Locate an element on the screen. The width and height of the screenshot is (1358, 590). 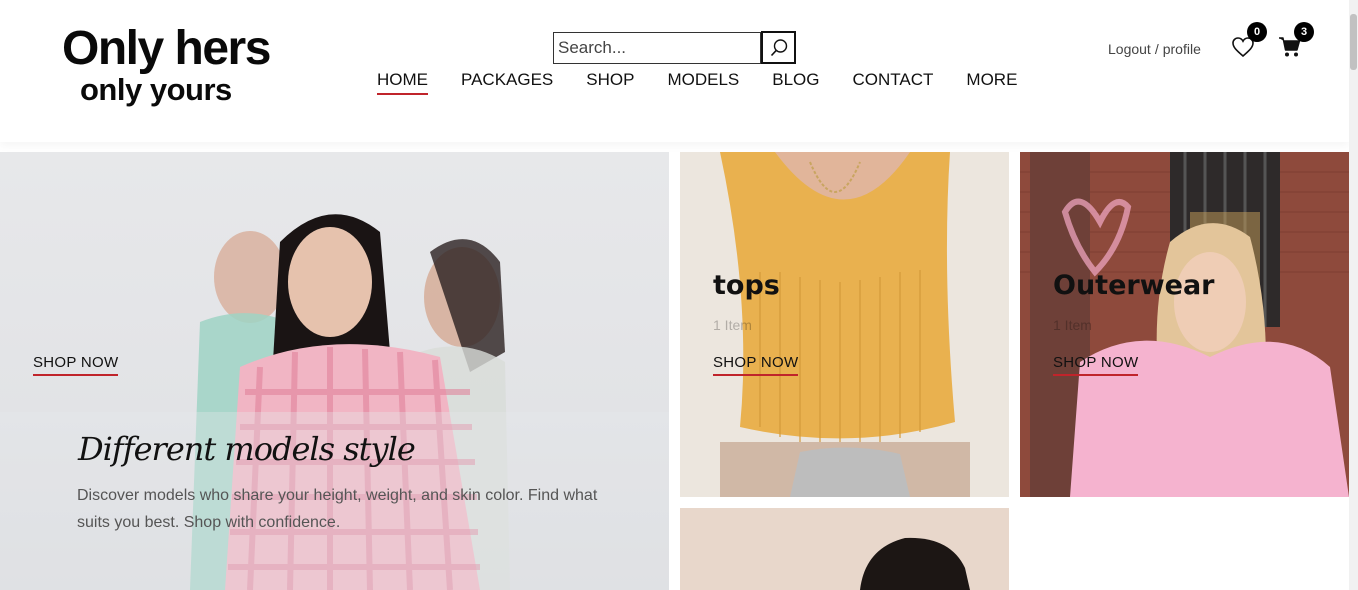
tops-item-count: 1 Item is located at coordinates (732, 325).